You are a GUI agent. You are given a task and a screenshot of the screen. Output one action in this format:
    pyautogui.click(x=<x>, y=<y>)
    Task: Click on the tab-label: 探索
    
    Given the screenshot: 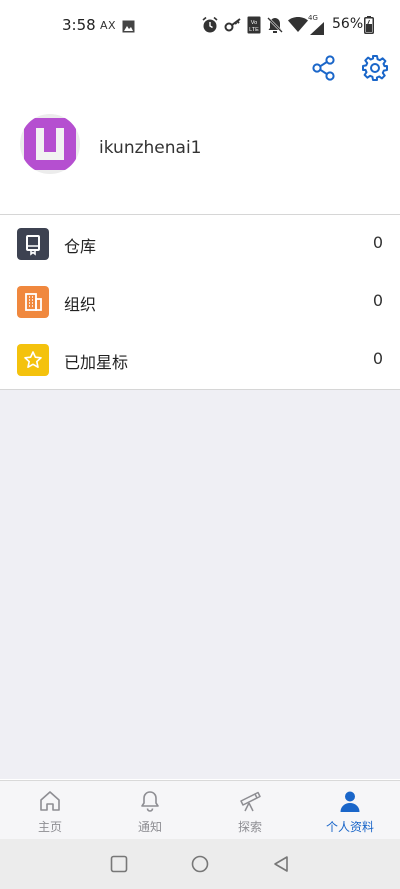 What is the action you would take?
    pyautogui.click(x=249, y=827)
    